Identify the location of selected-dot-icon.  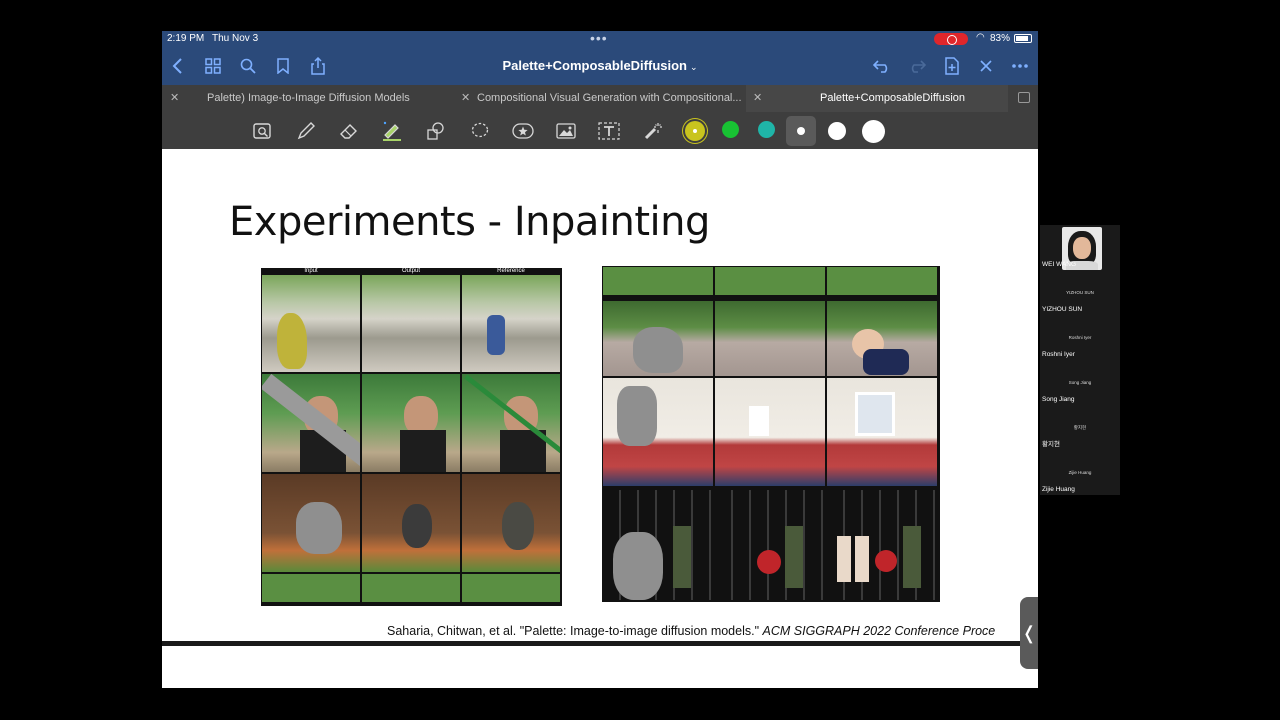
(695, 131).